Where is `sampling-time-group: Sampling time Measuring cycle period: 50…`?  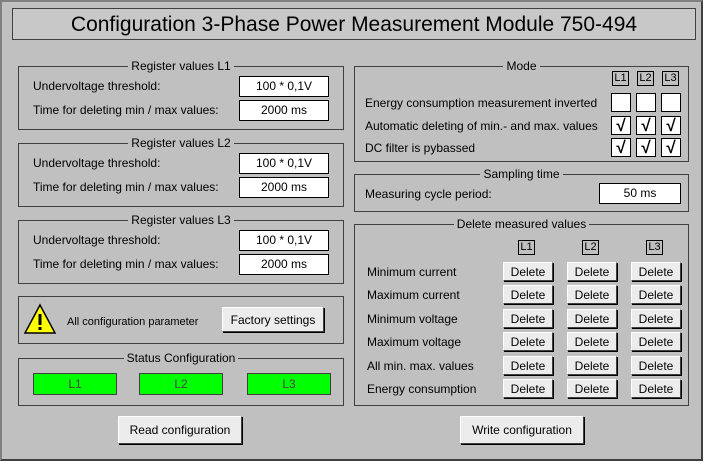
sampling-time-group: Sampling time Measuring cycle period: 50… is located at coordinates (521, 189).